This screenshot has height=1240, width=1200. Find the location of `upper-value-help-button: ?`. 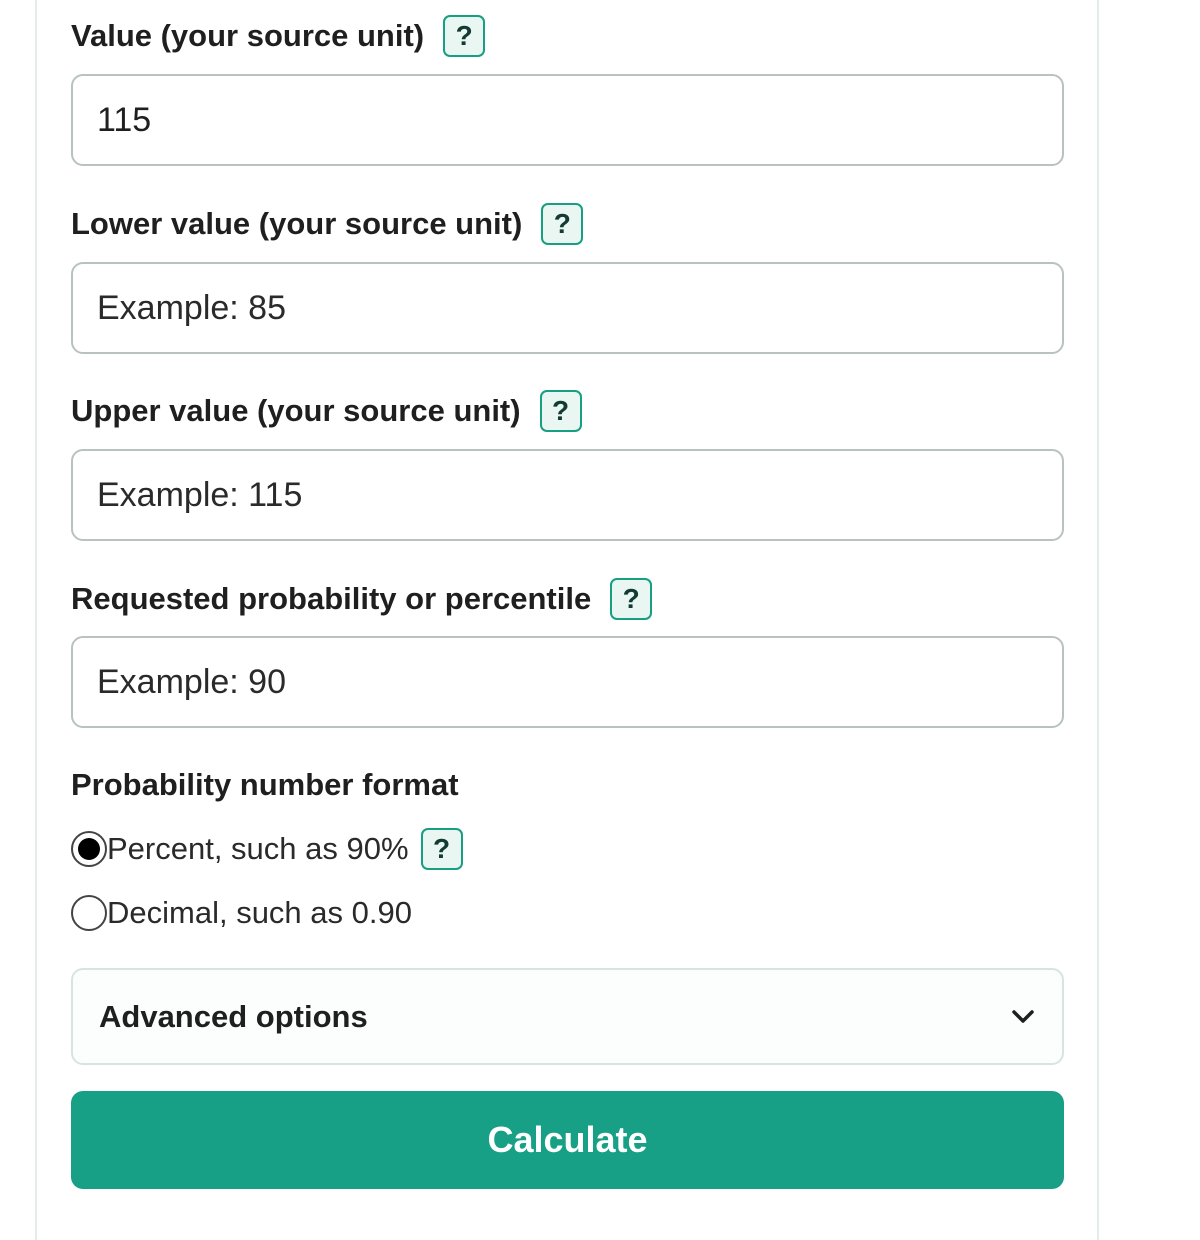

upper-value-help-button: ? is located at coordinates (560, 411).